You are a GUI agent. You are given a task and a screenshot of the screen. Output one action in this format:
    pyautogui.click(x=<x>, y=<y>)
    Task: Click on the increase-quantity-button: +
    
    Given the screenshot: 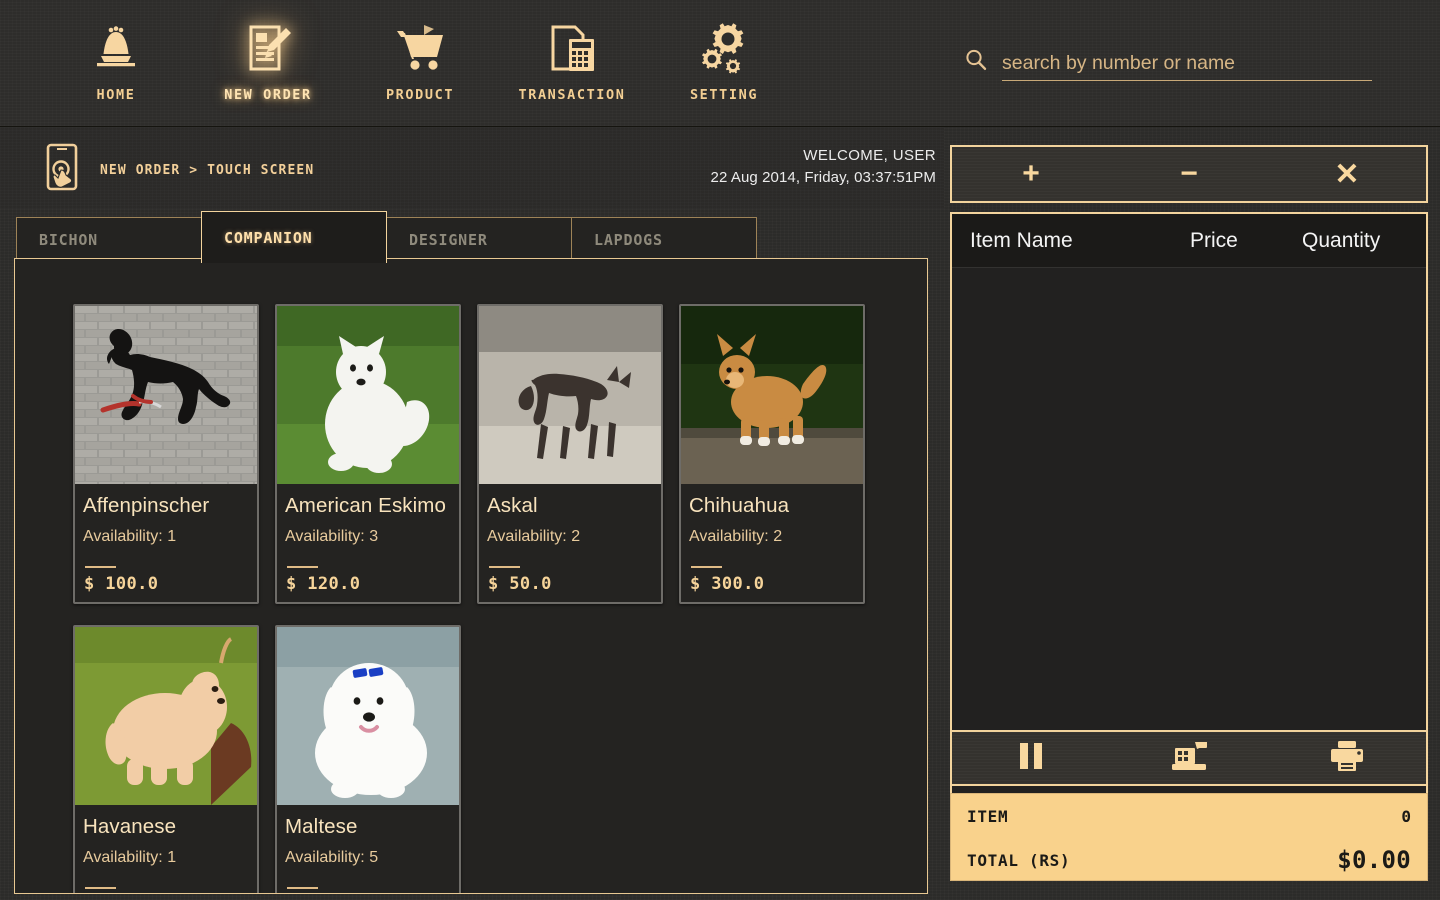 What is the action you would take?
    pyautogui.click(x=1031, y=174)
    